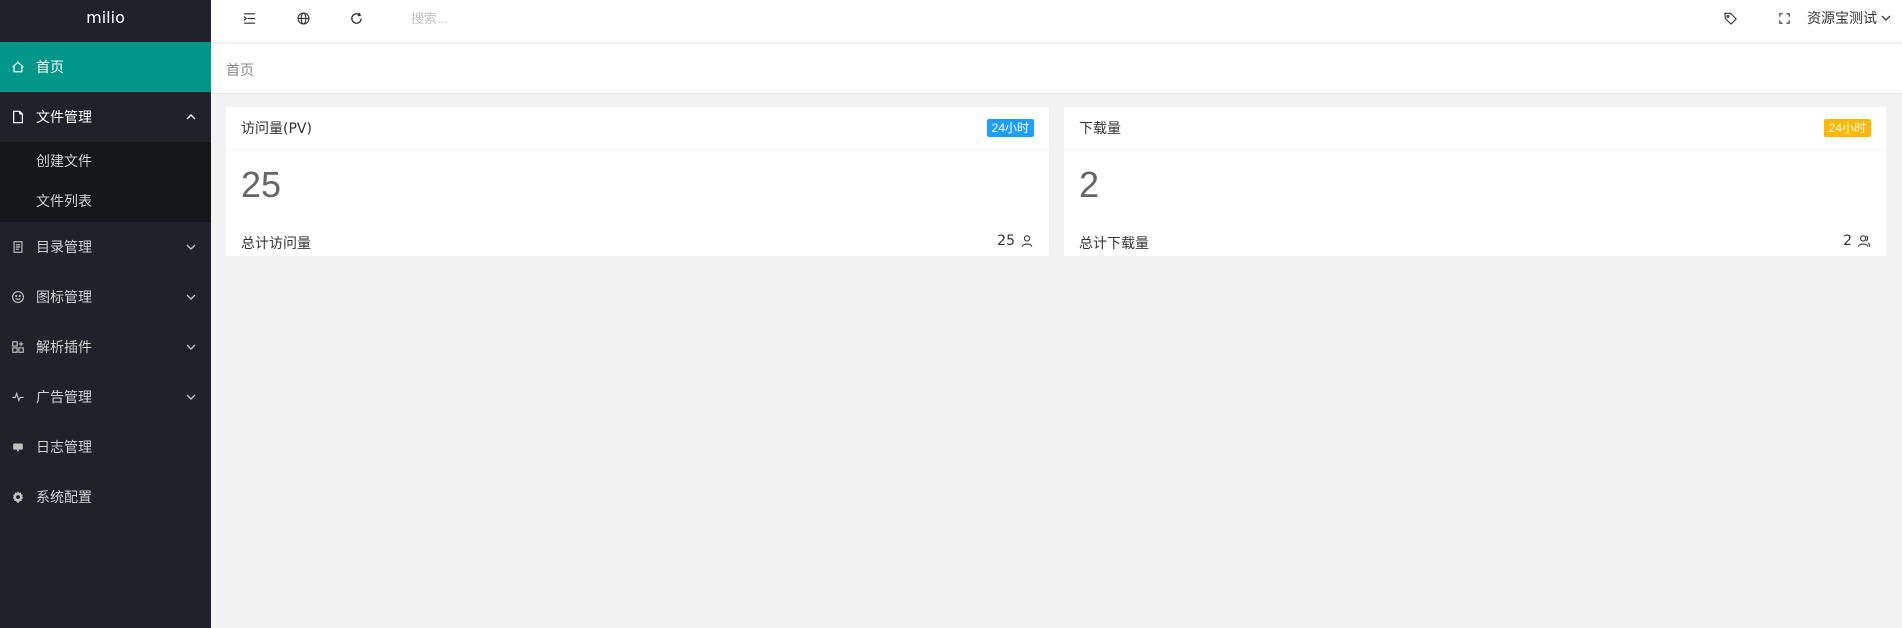  Describe the element at coordinates (64, 118) in the screenshot. I see `sidebar-item-label: 文件管理` at that location.